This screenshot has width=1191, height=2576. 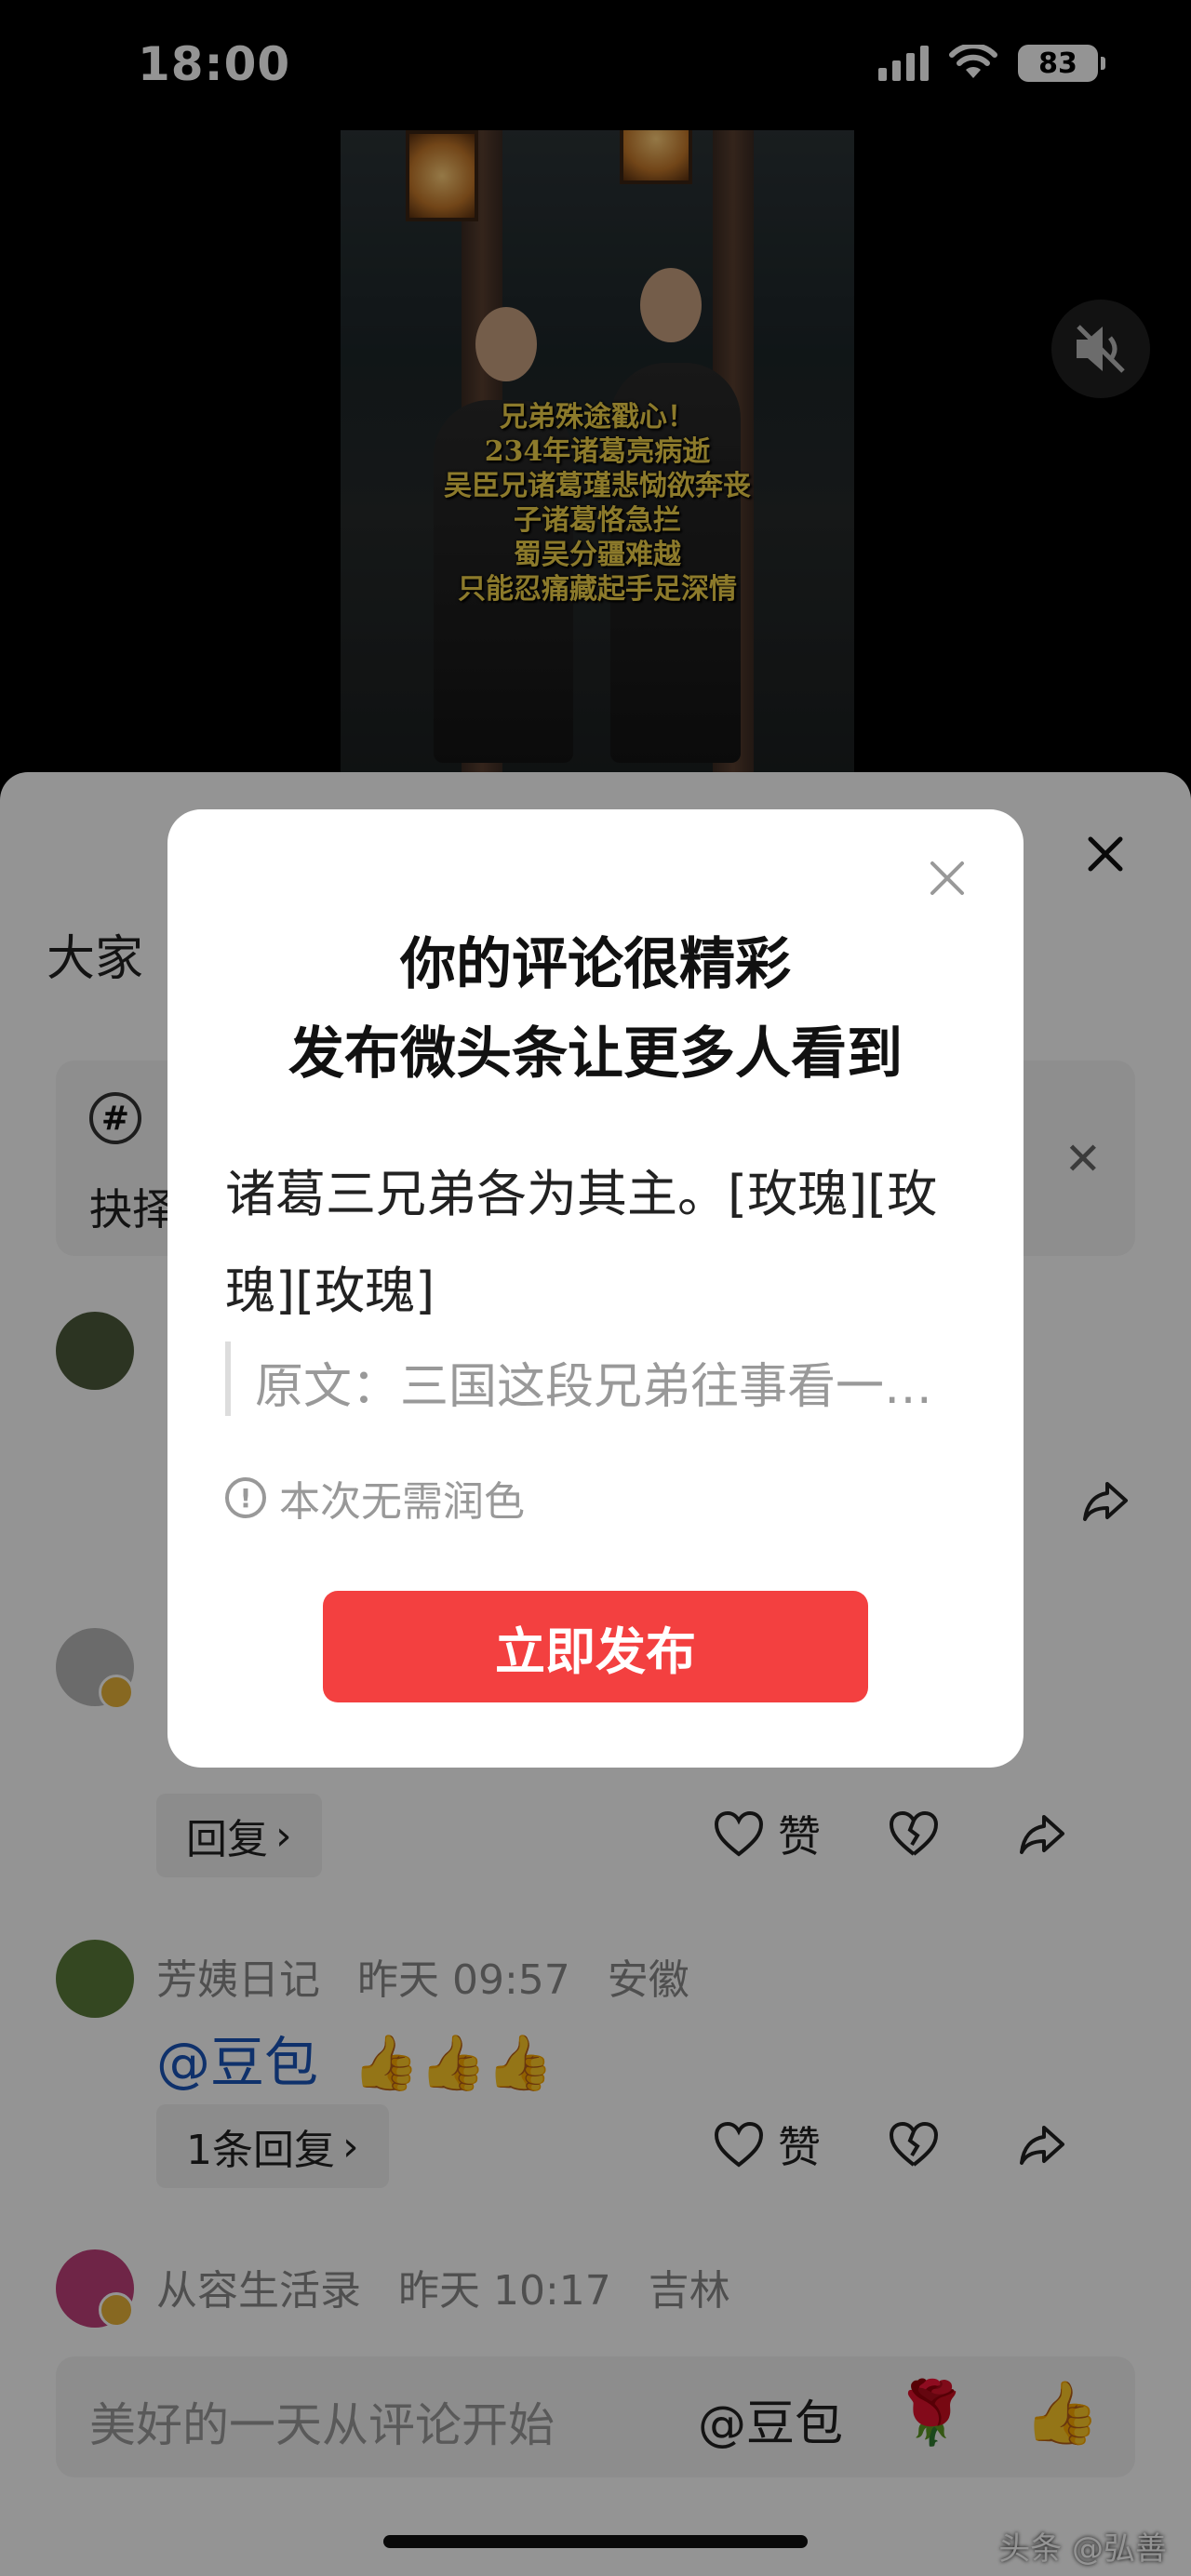 I want to click on polish-note: ! 本次无需润色, so click(x=375, y=1498).